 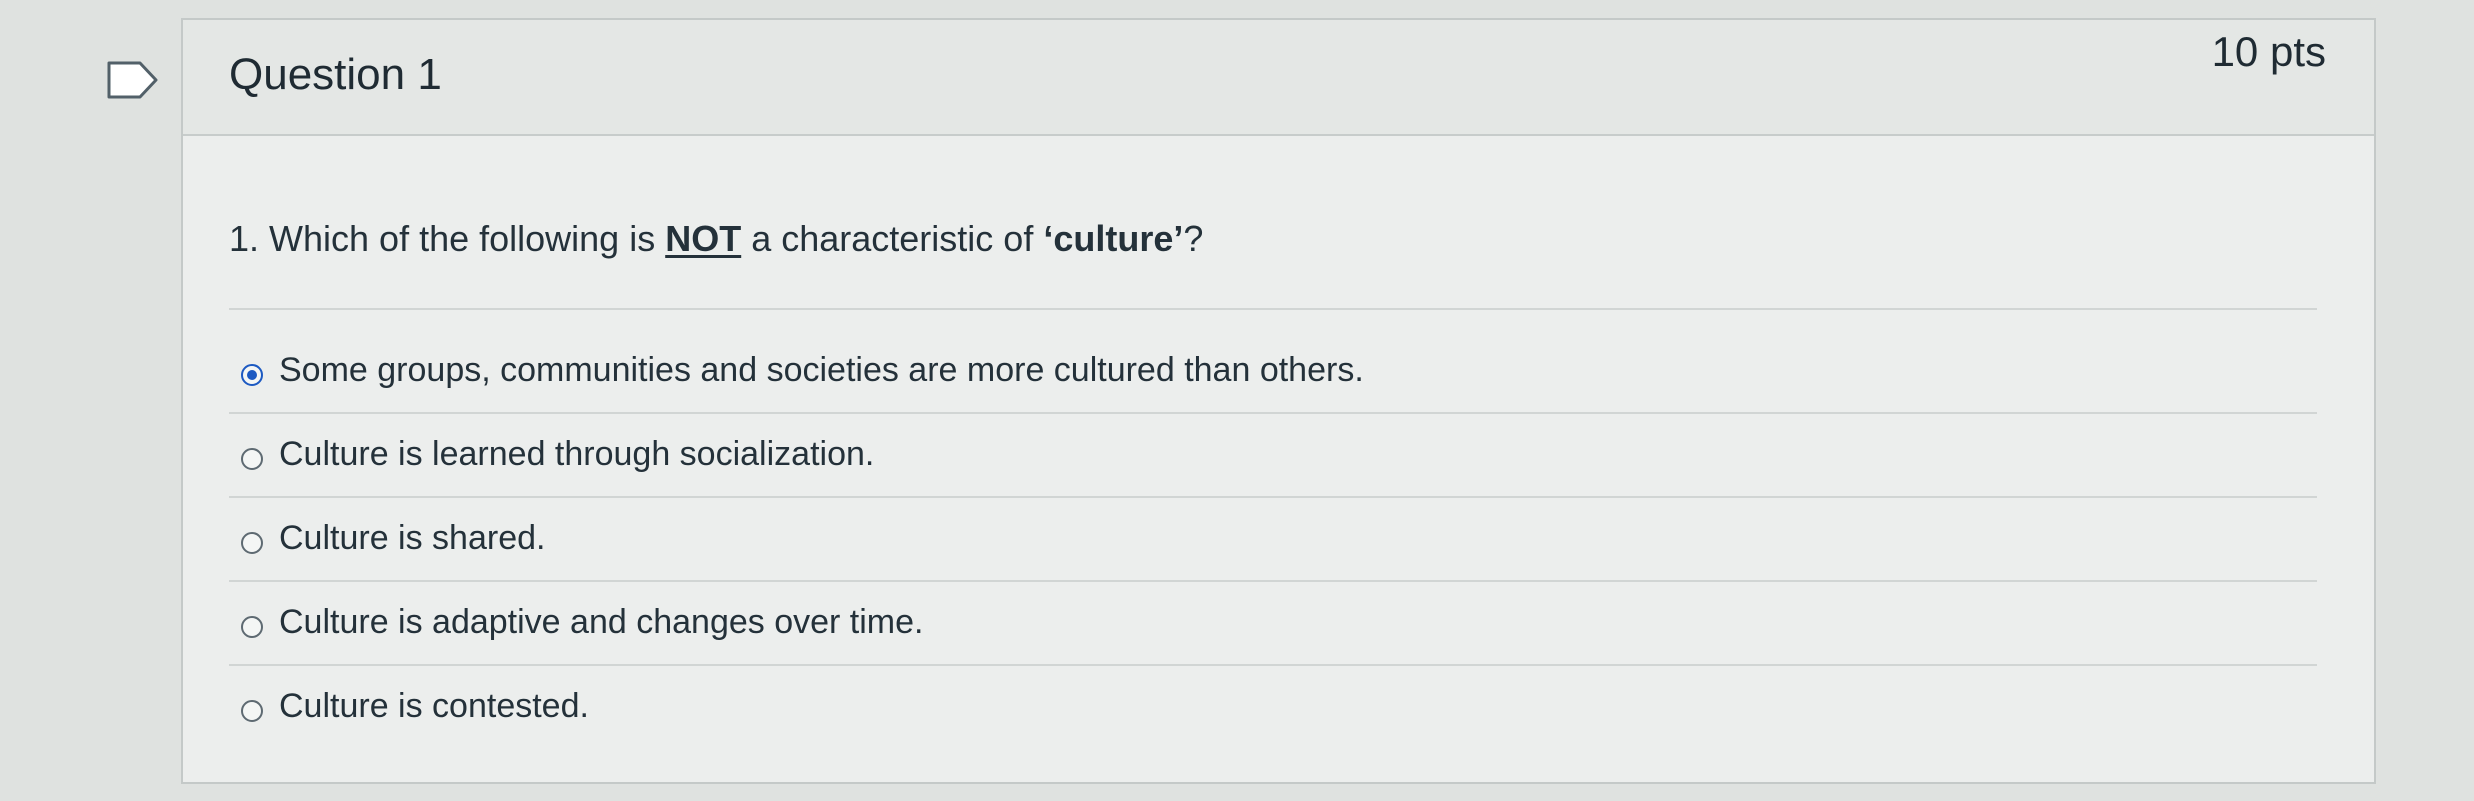 I want to click on question-points: 10 pts, so click(x=2268, y=51).